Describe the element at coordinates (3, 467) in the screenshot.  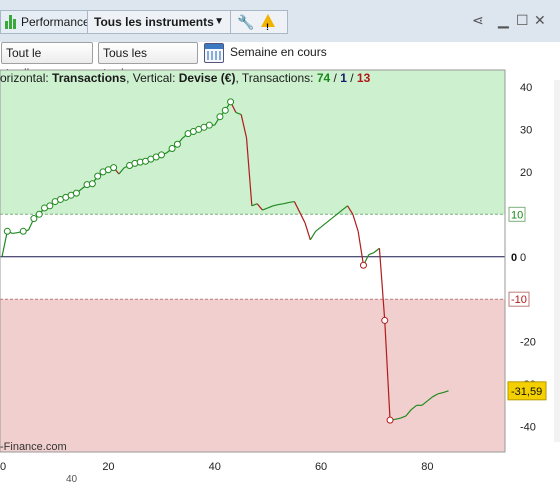
I see `x-tick-label: 0` at that location.